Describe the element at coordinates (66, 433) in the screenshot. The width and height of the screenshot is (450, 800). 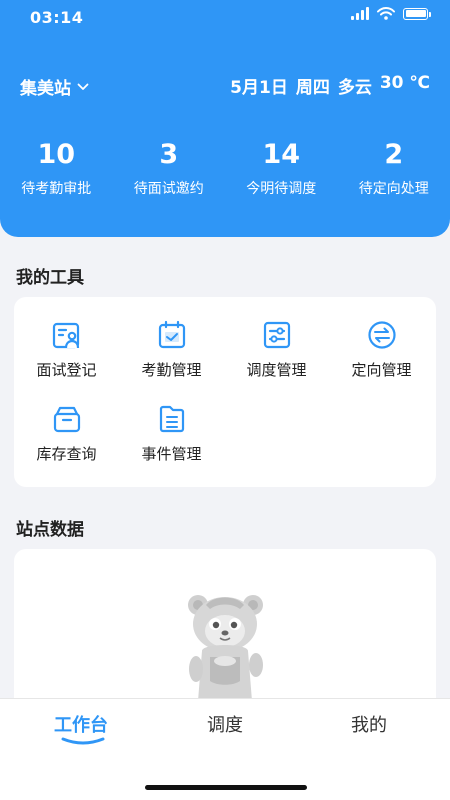
I see `tool-inventory: 库存查询` at that location.